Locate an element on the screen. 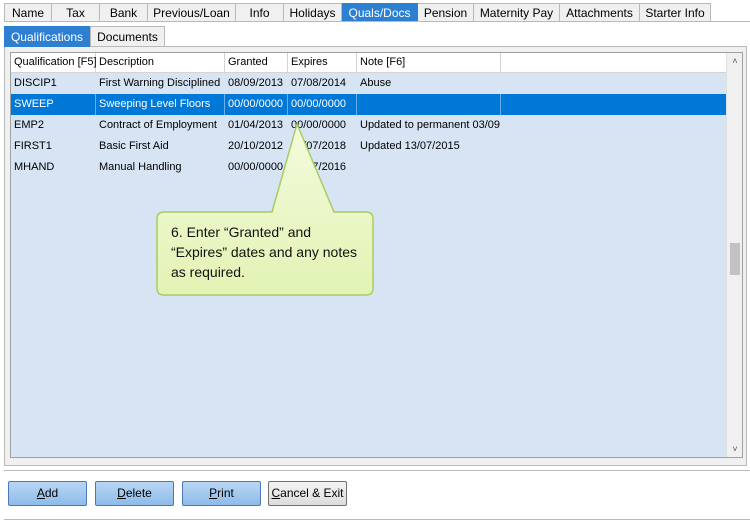  tab-attachments: Attachments is located at coordinates (600, 12).